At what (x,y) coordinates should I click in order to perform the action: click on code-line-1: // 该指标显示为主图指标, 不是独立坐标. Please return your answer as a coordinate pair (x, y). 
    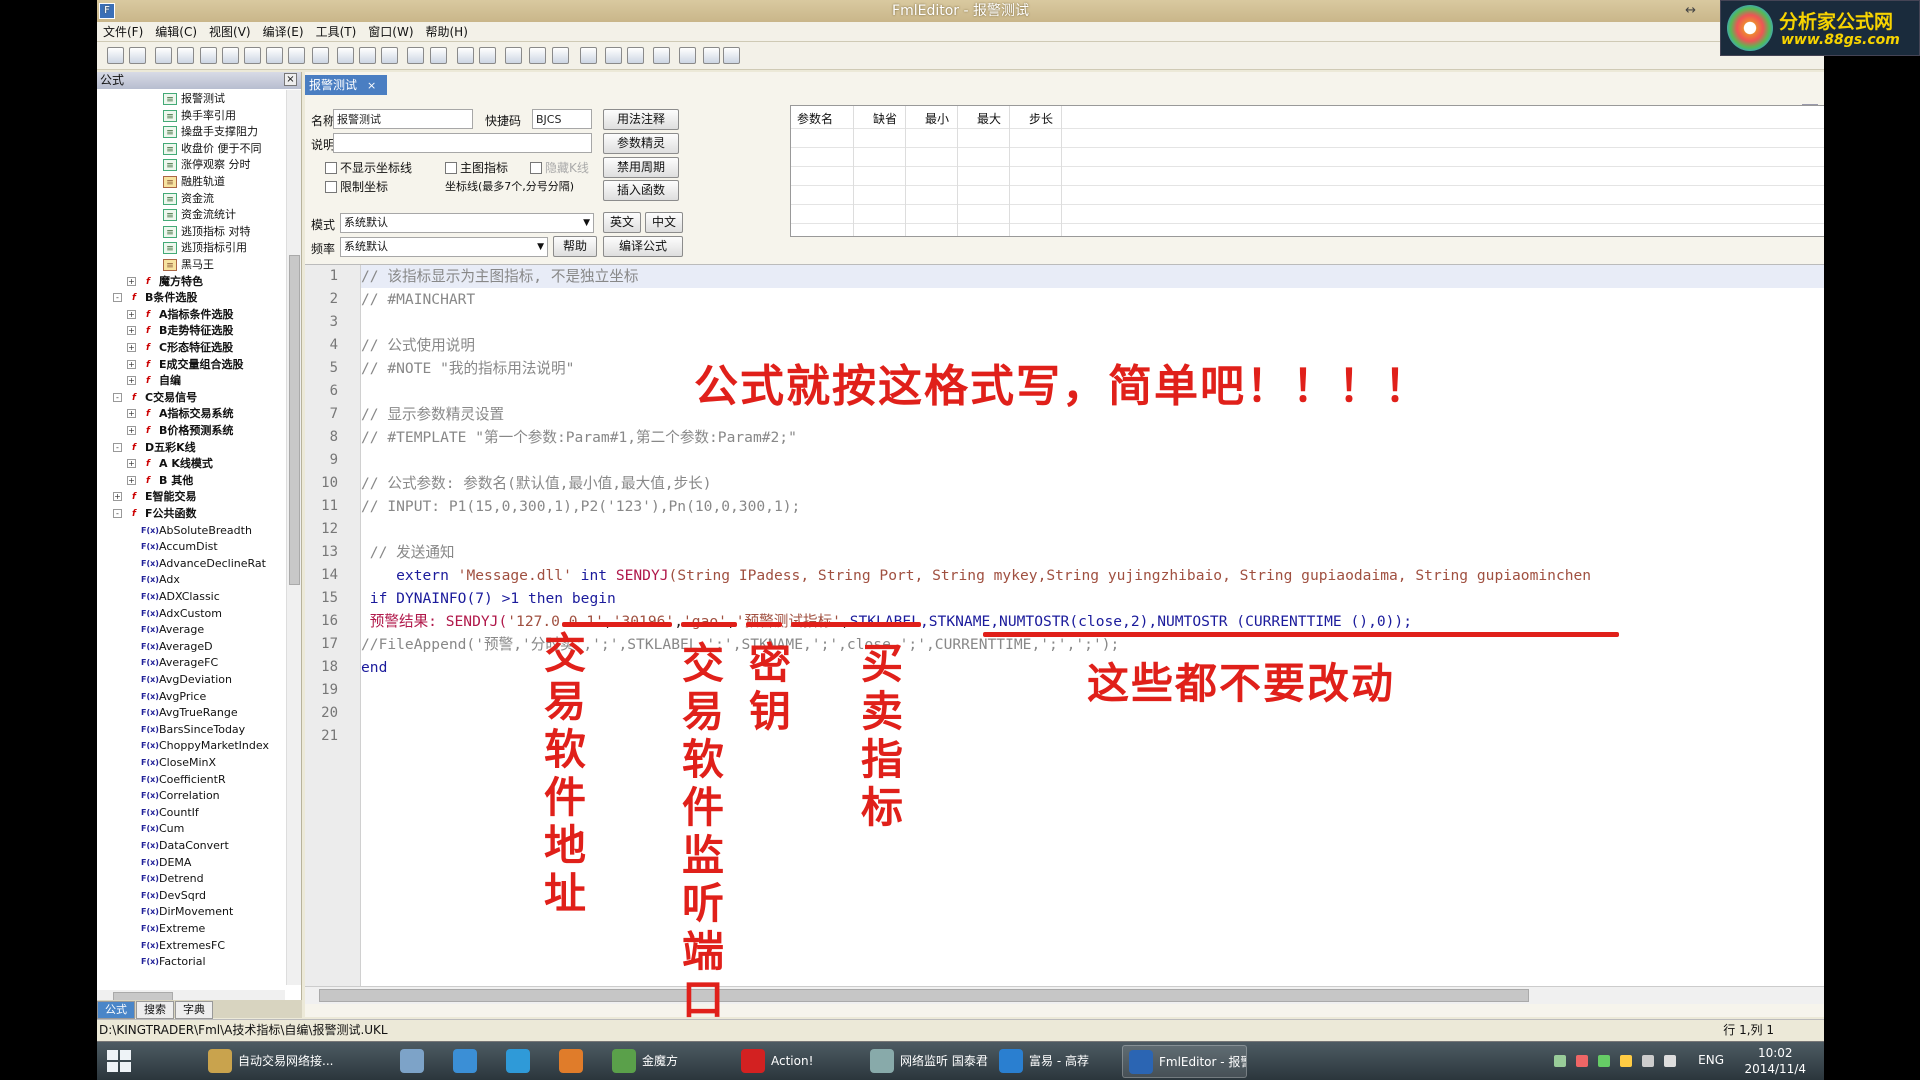
    Looking at the image, I should click on (1092, 276).